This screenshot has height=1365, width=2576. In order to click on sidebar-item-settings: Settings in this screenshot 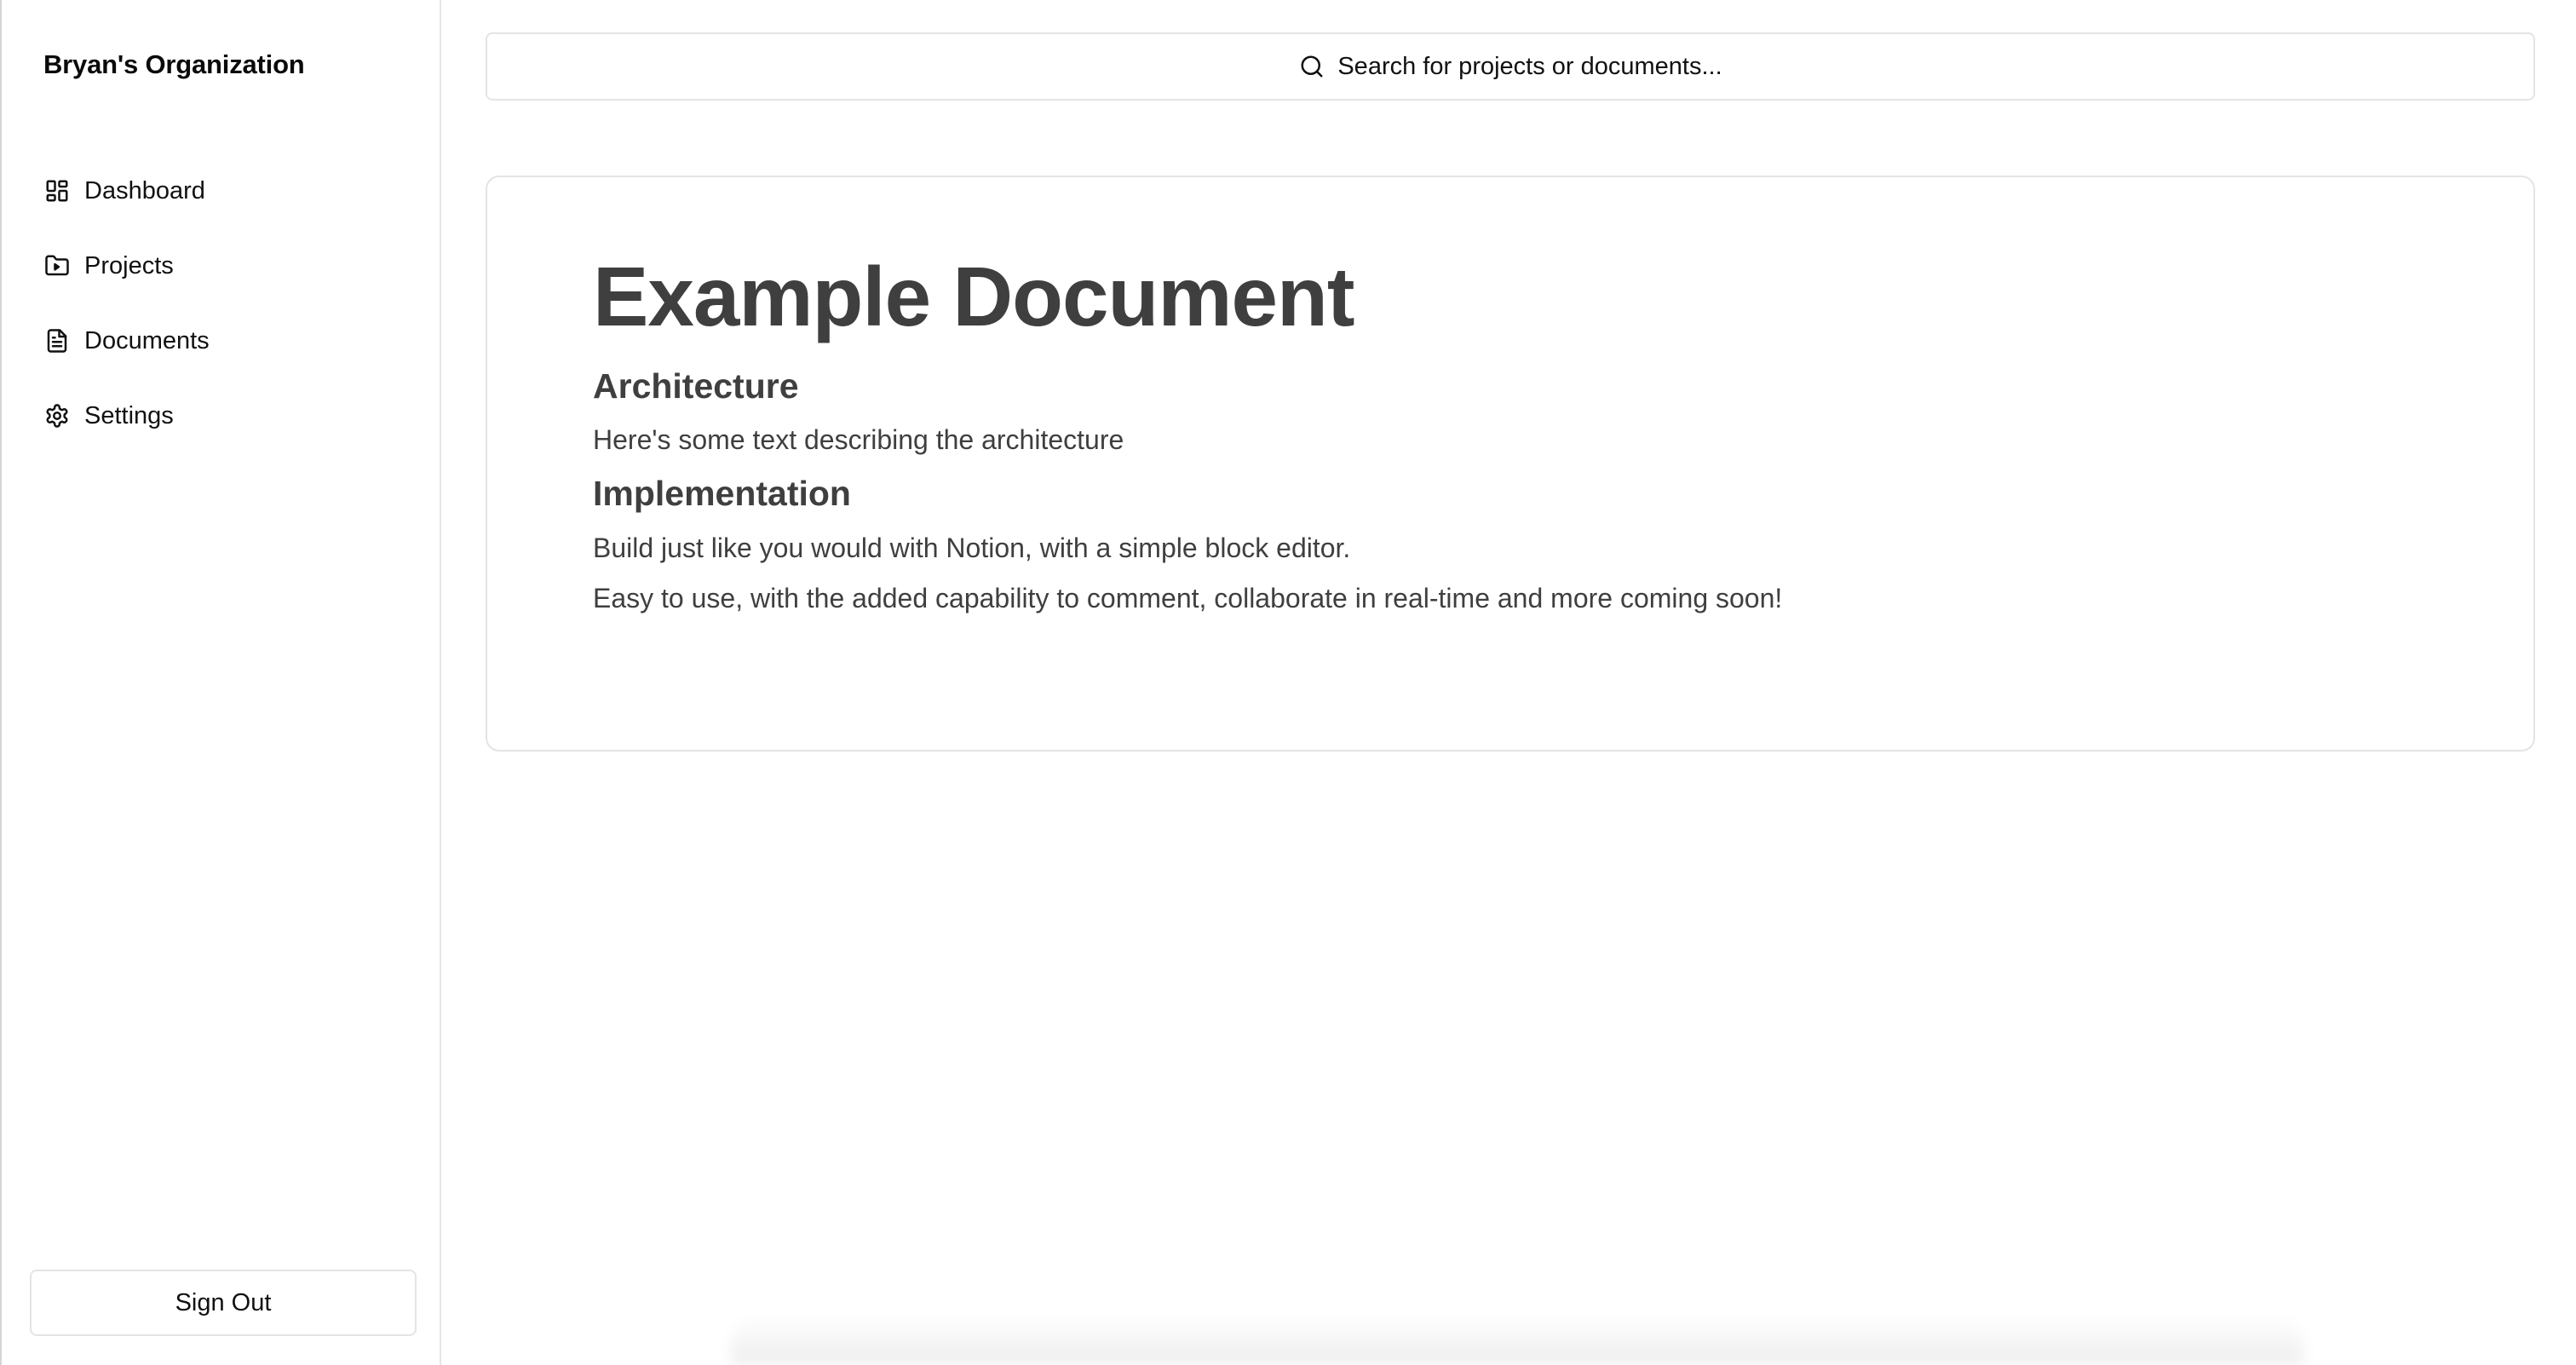, I will do `click(126, 415)`.